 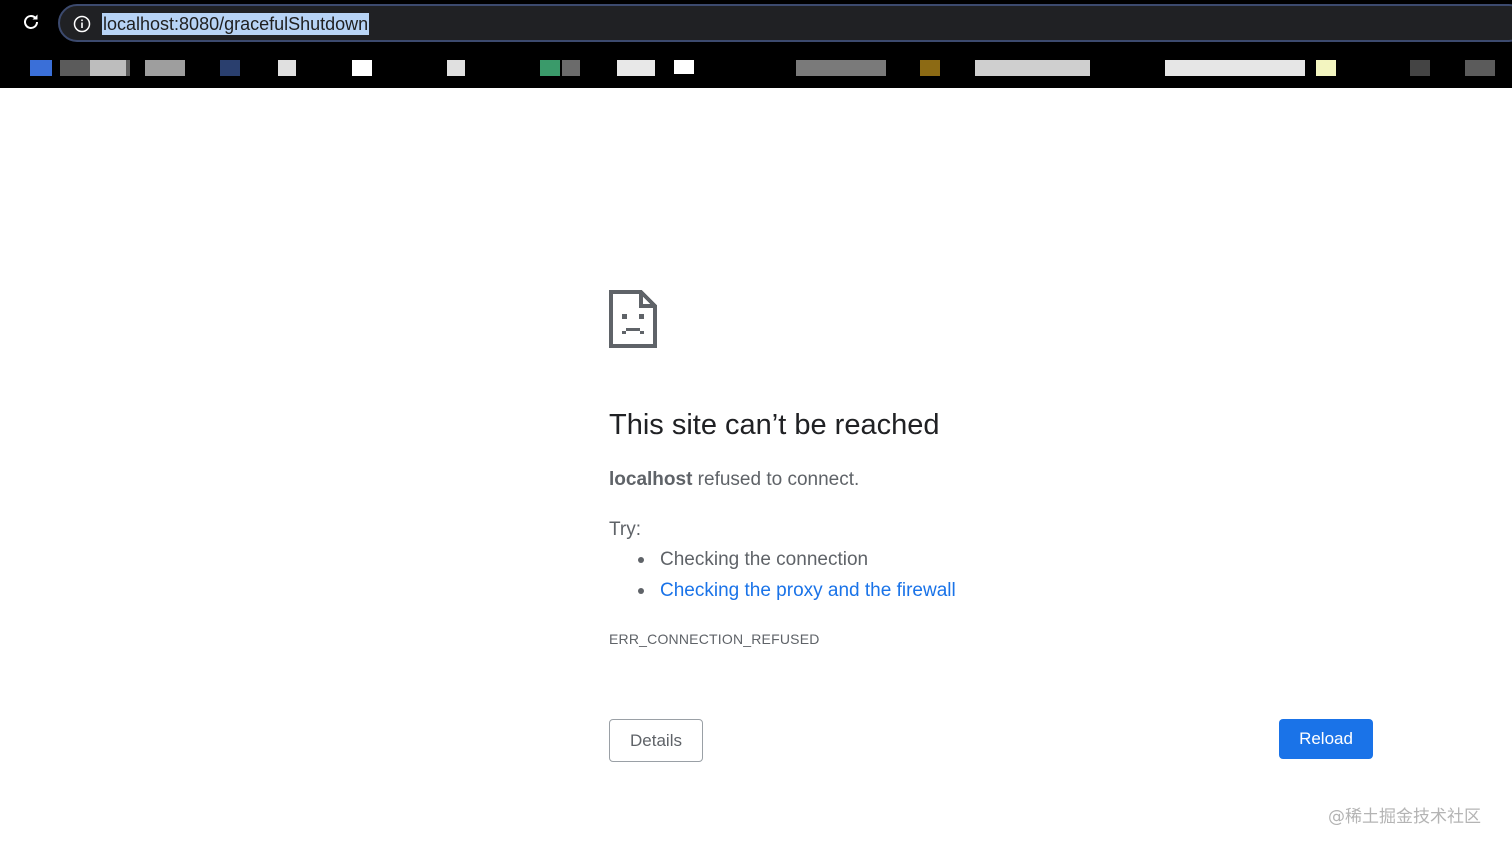 I want to click on suggestion-check-connection: Checking the connection, so click(x=764, y=559).